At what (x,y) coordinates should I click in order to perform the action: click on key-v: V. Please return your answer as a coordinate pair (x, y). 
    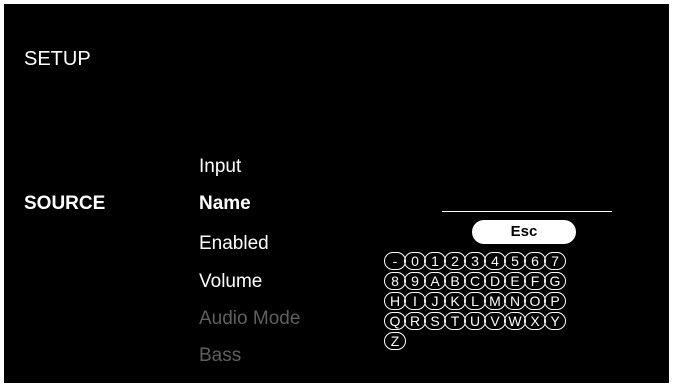
    Looking at the image, I should click on (495, 321).